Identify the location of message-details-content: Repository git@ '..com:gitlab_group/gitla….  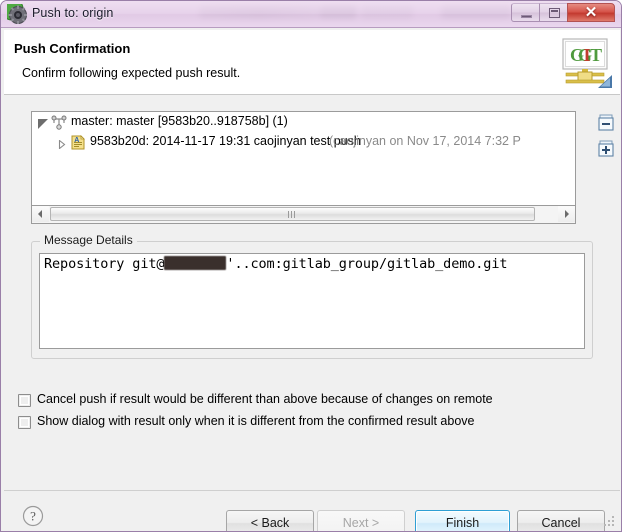
(276, 264).